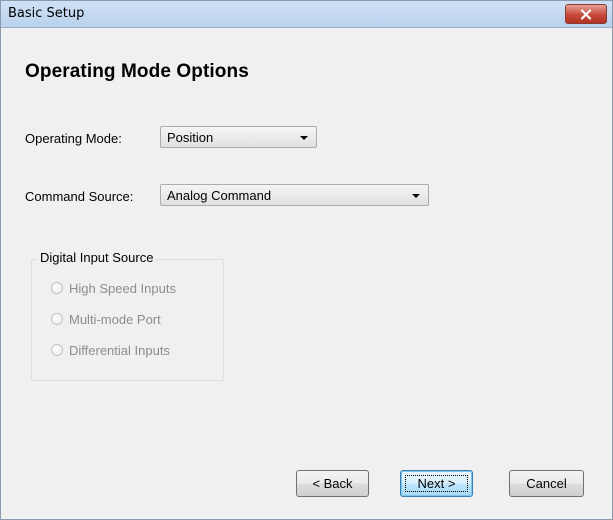 The width and height of the screenshot is (613, 520). What do you see at coordinates (238, 137) in the screenshot?
I see `operating-mode-dropdown: Position` at bounding box center [238, 137].